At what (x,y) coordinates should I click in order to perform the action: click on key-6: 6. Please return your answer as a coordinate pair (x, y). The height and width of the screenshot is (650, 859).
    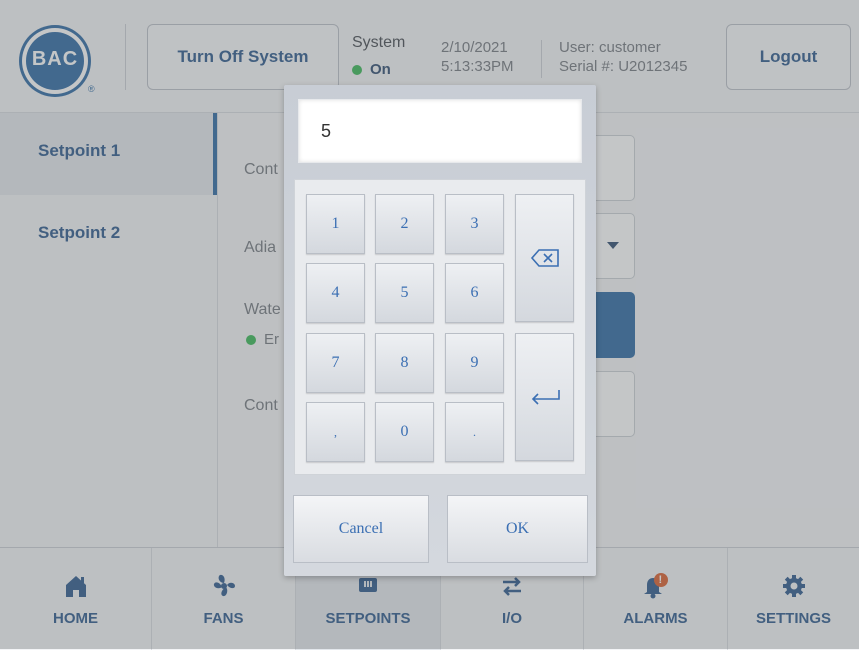
    Looking at the image, I should click on (474, 293).